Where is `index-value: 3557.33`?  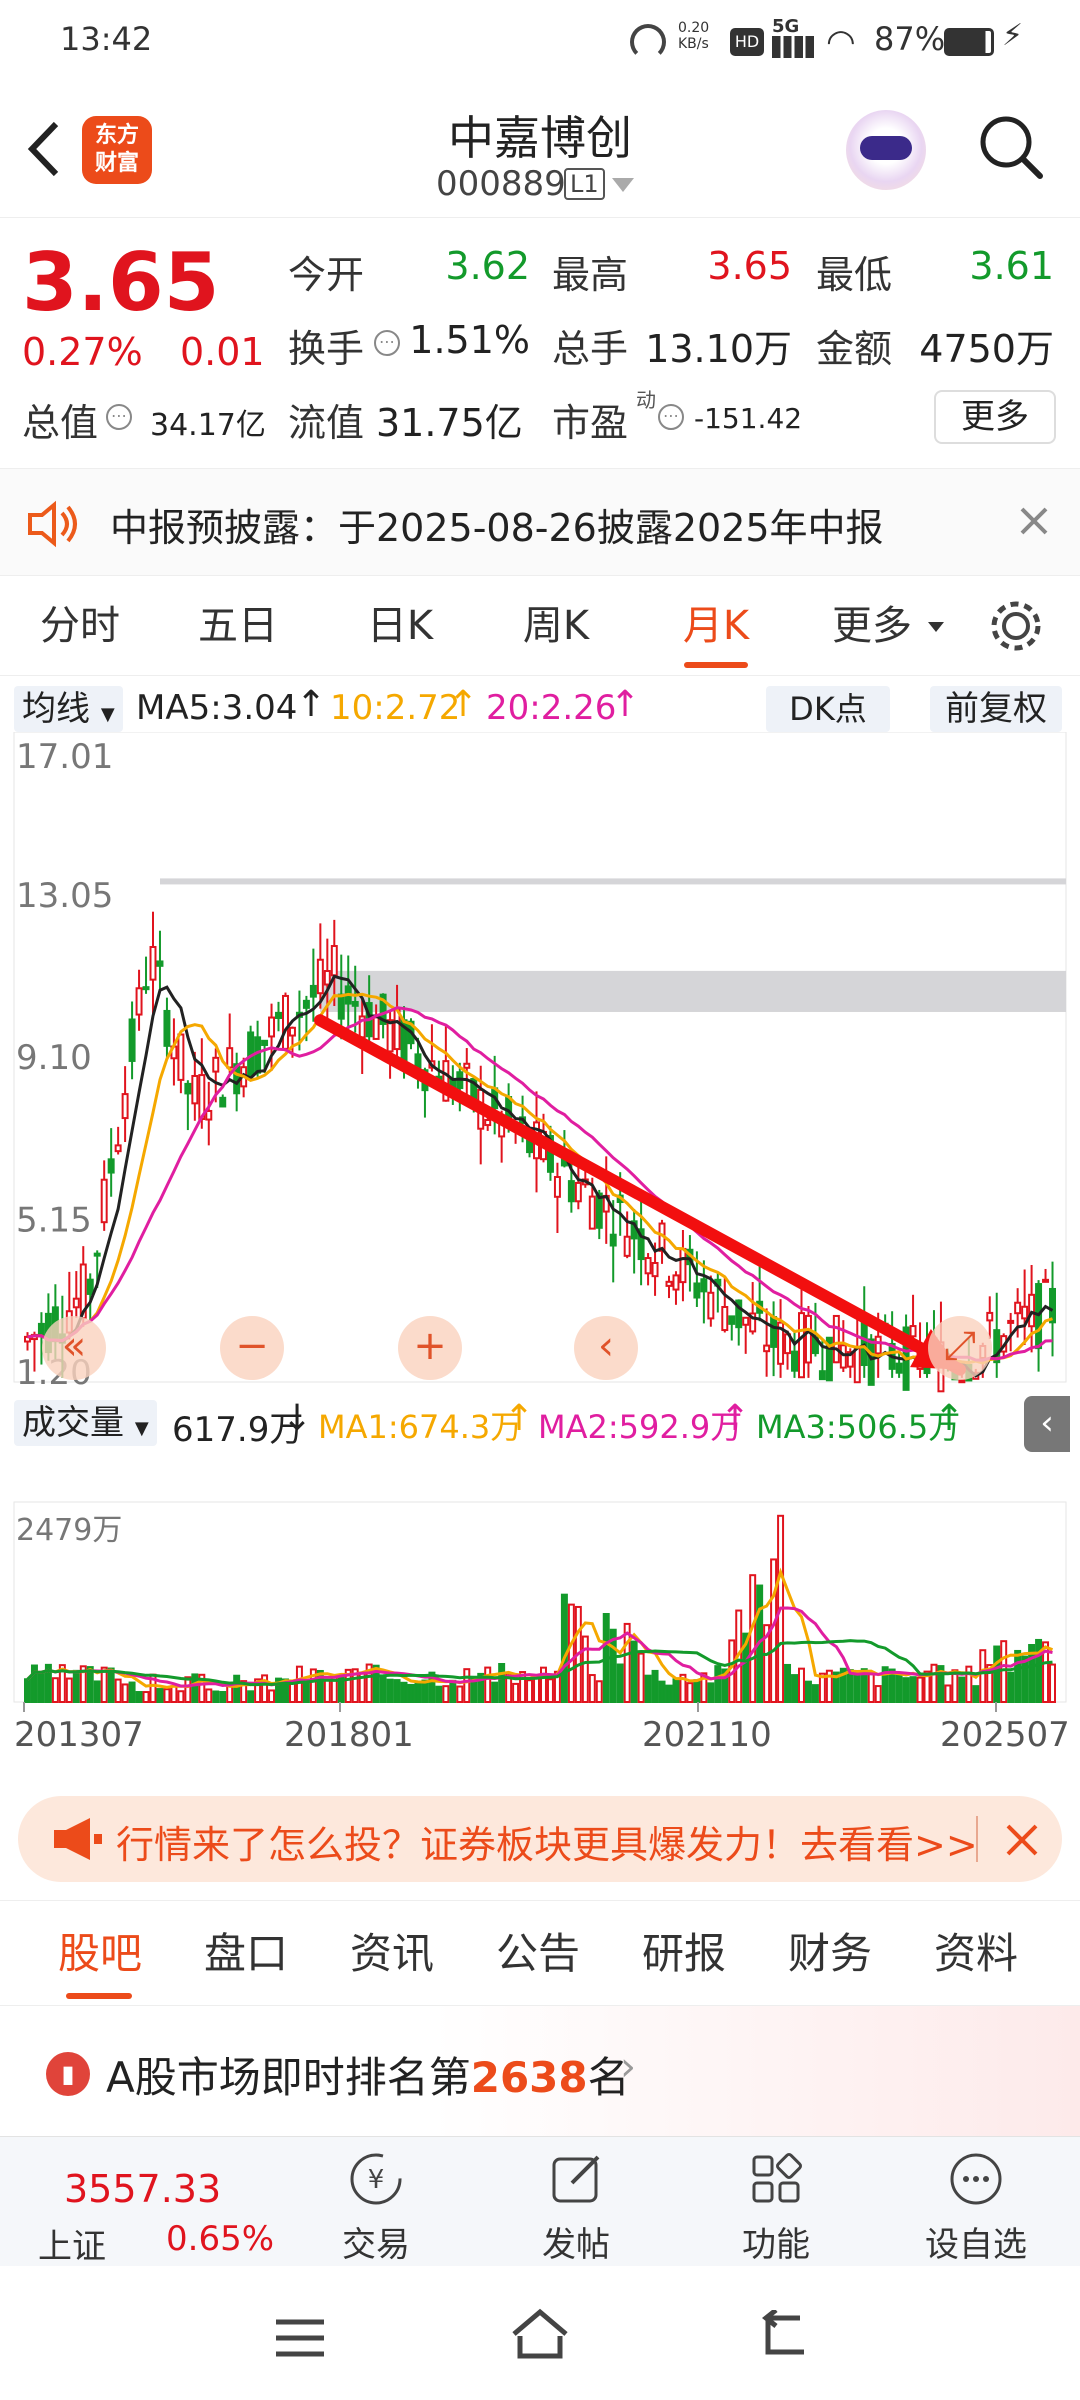
index-value: 3557.33 is located at coordinates (143, 2189).